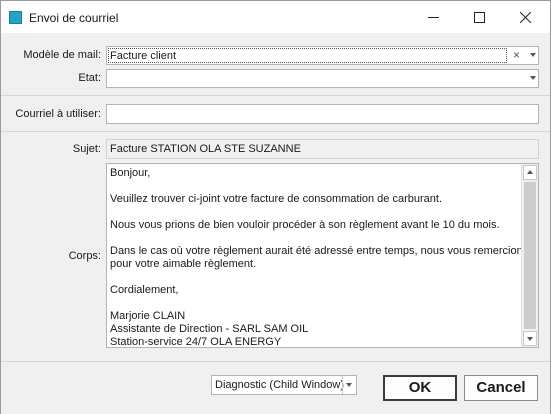 The height and width of the screenshot is (414, 551). Describe the element at coordinates (322, 114) in the screenshot. I see `mail-account-input` at that location.